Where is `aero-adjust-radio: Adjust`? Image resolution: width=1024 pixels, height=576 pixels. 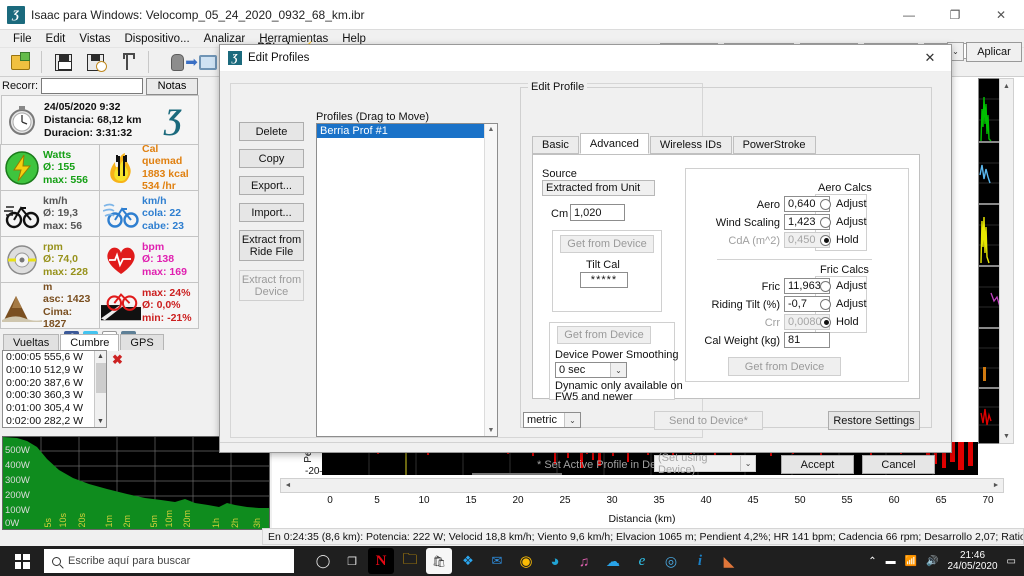 aero-adjust-radio: Adjust is located at coordinates (843, 204).